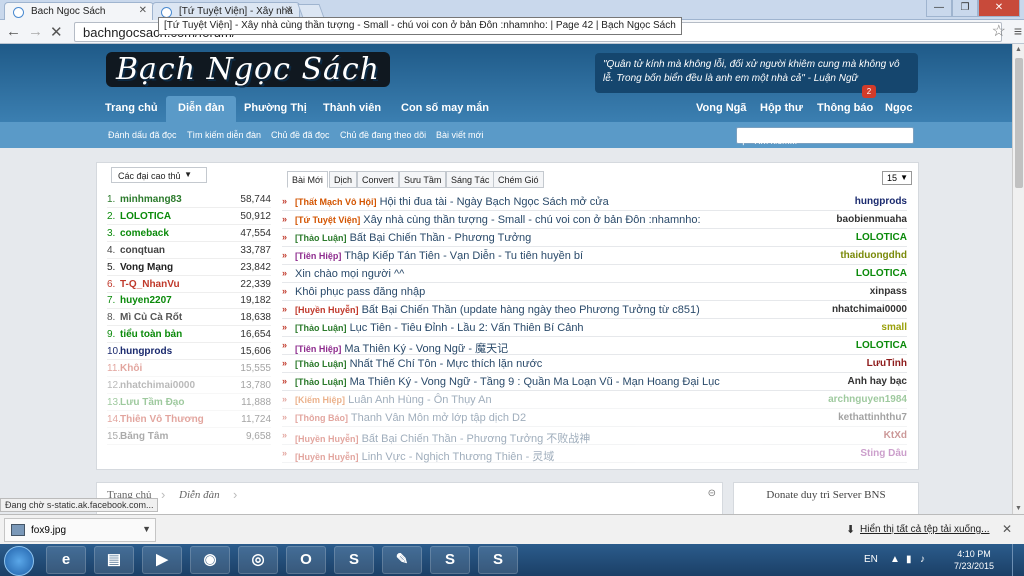 The image size is (1024, 576). What do you see at coordinates (867, 399) in the screenshot?
I see `thread-author: archnguyen1984` at bounding box center [867, 399].